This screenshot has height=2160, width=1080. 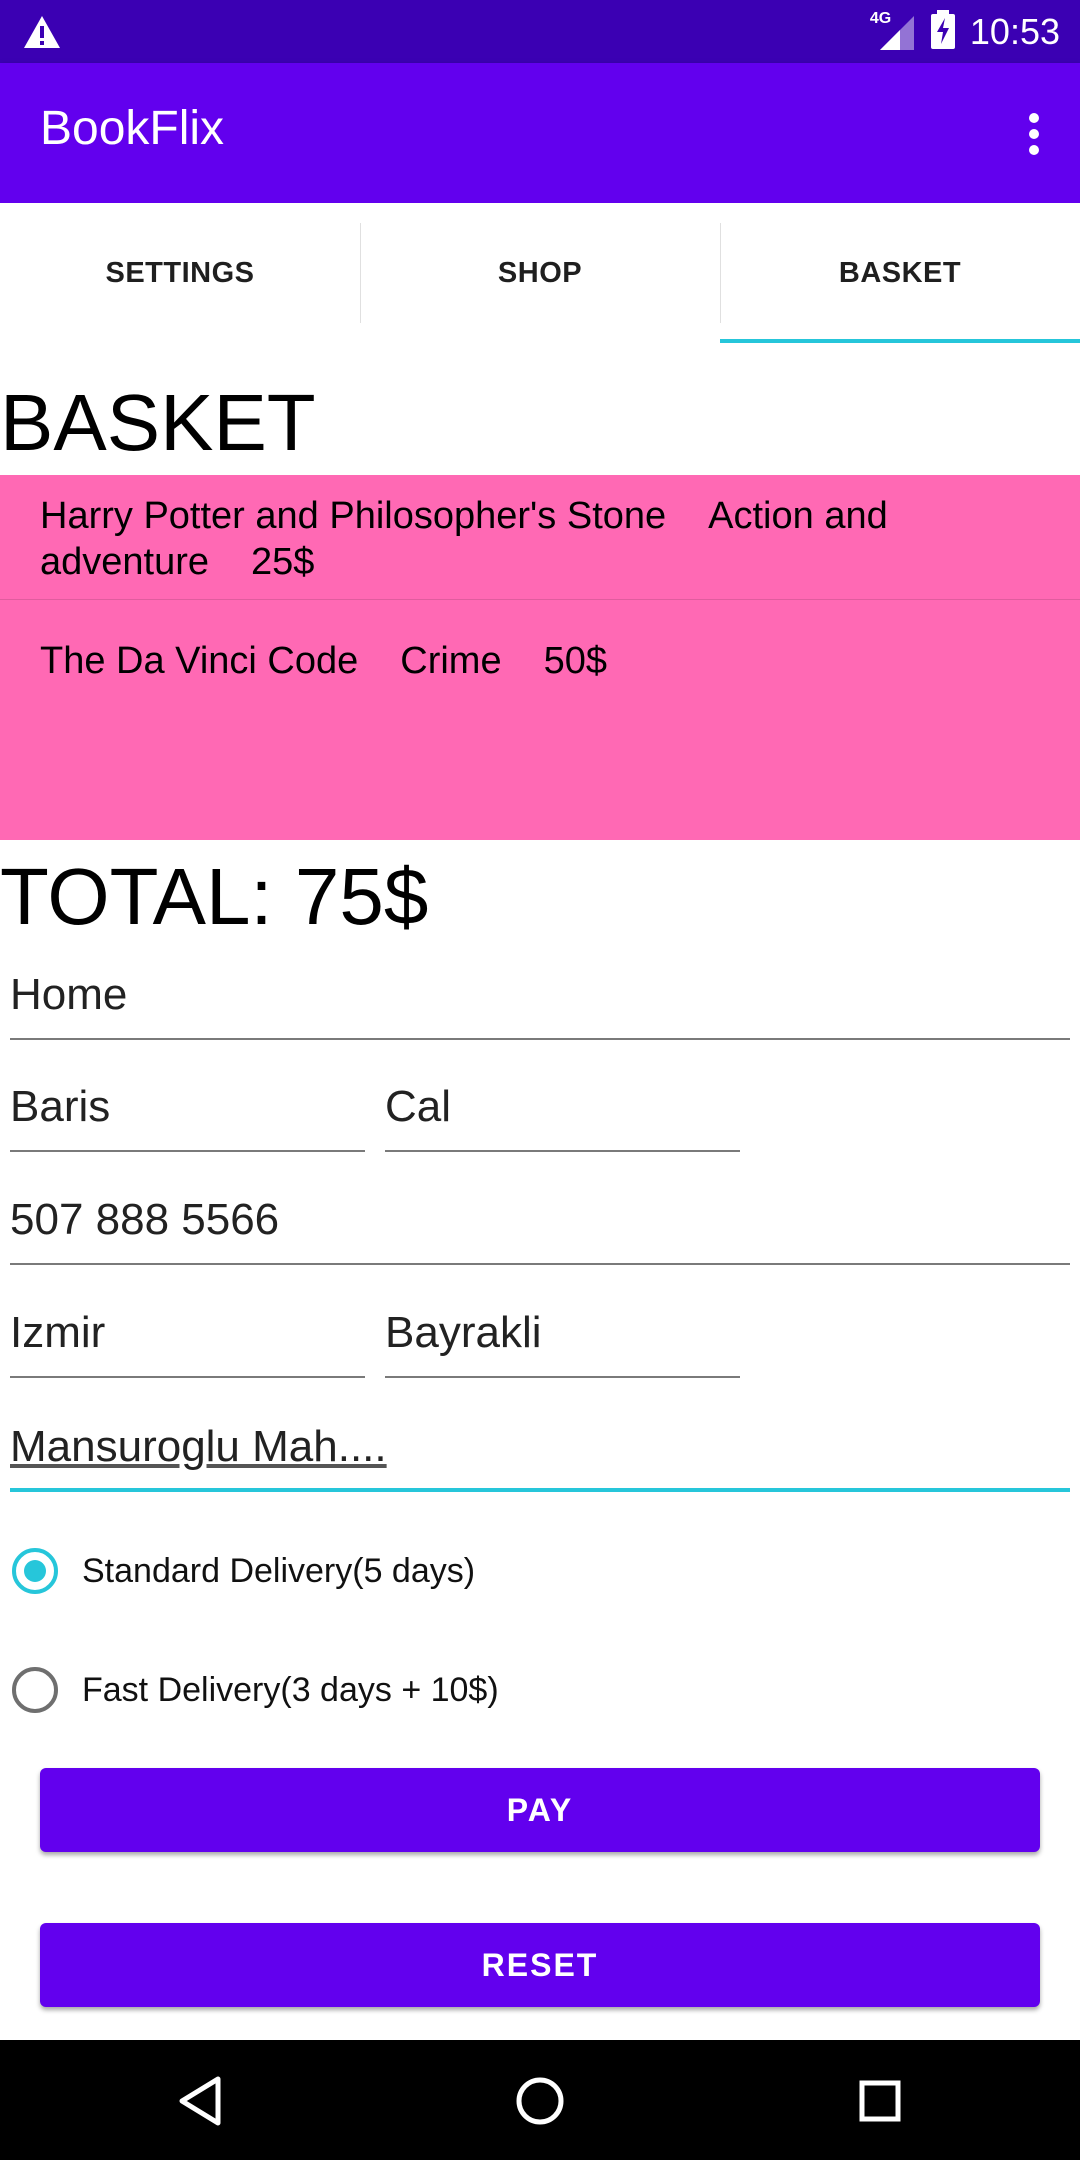 I want to click on city-field, so click(x=187, y=1338).